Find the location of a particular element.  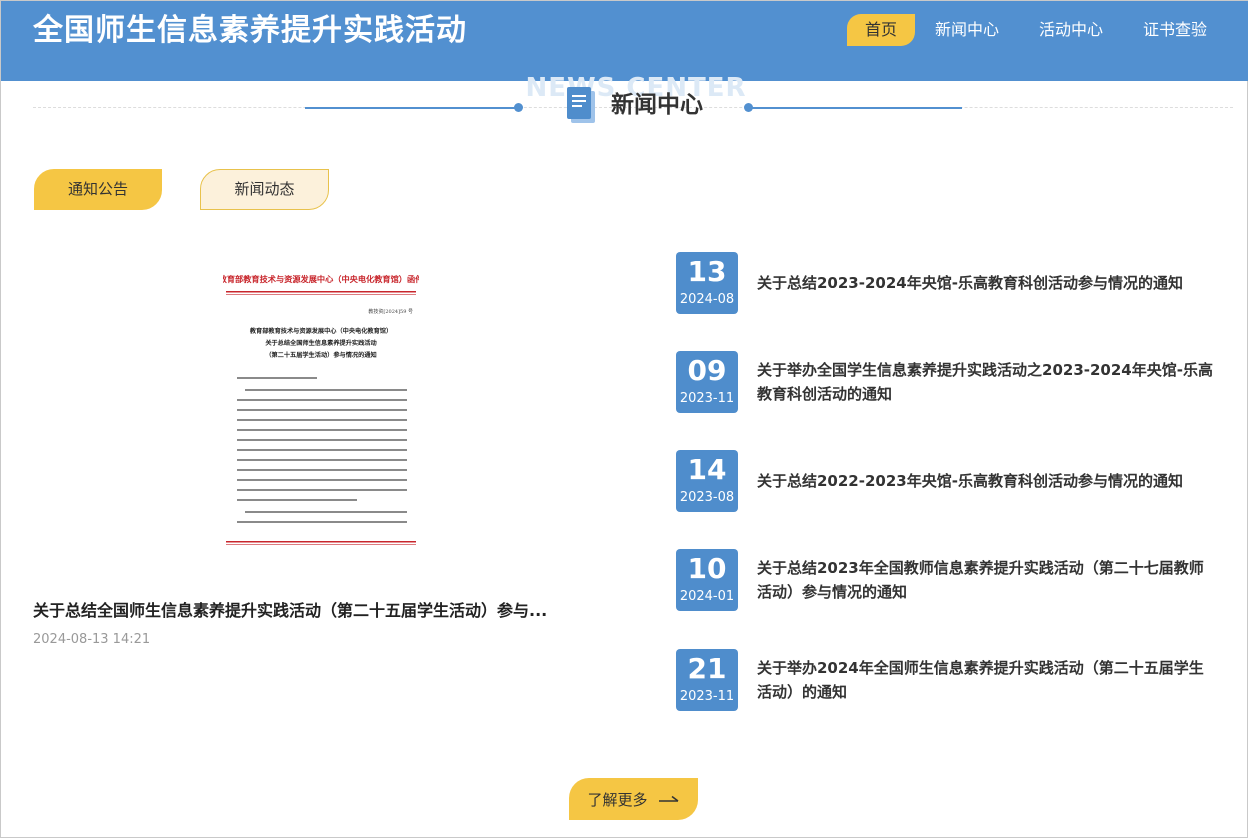

site-title: 全国师生信息素养提升实践活动 is located at coordinates (250, 31).